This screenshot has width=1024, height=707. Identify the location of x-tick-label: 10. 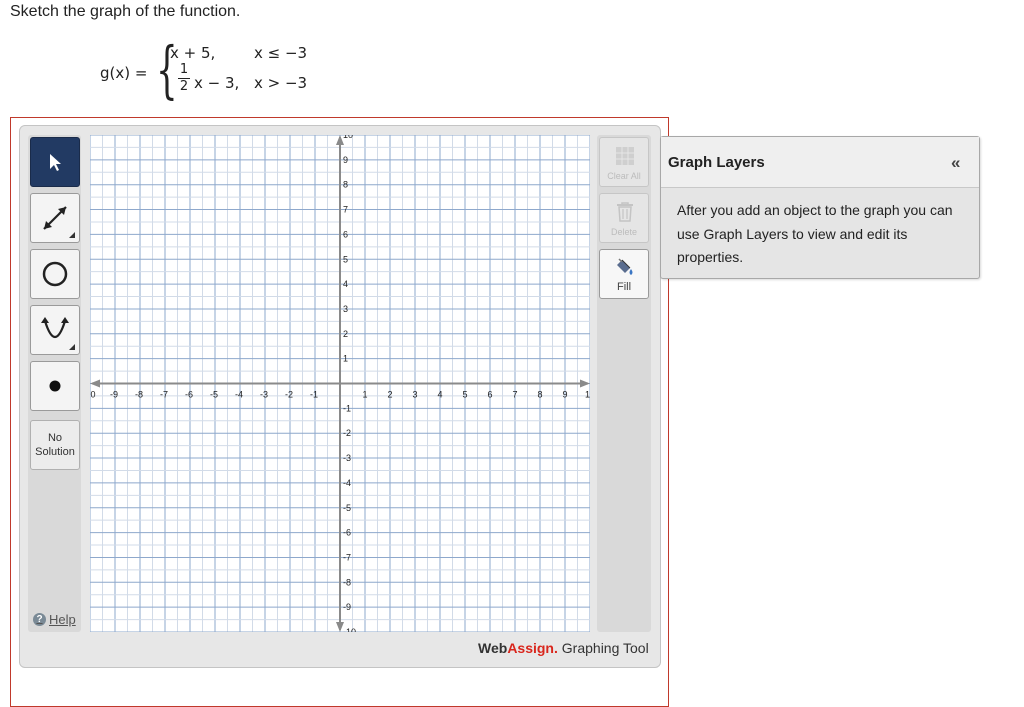
(587, 395).